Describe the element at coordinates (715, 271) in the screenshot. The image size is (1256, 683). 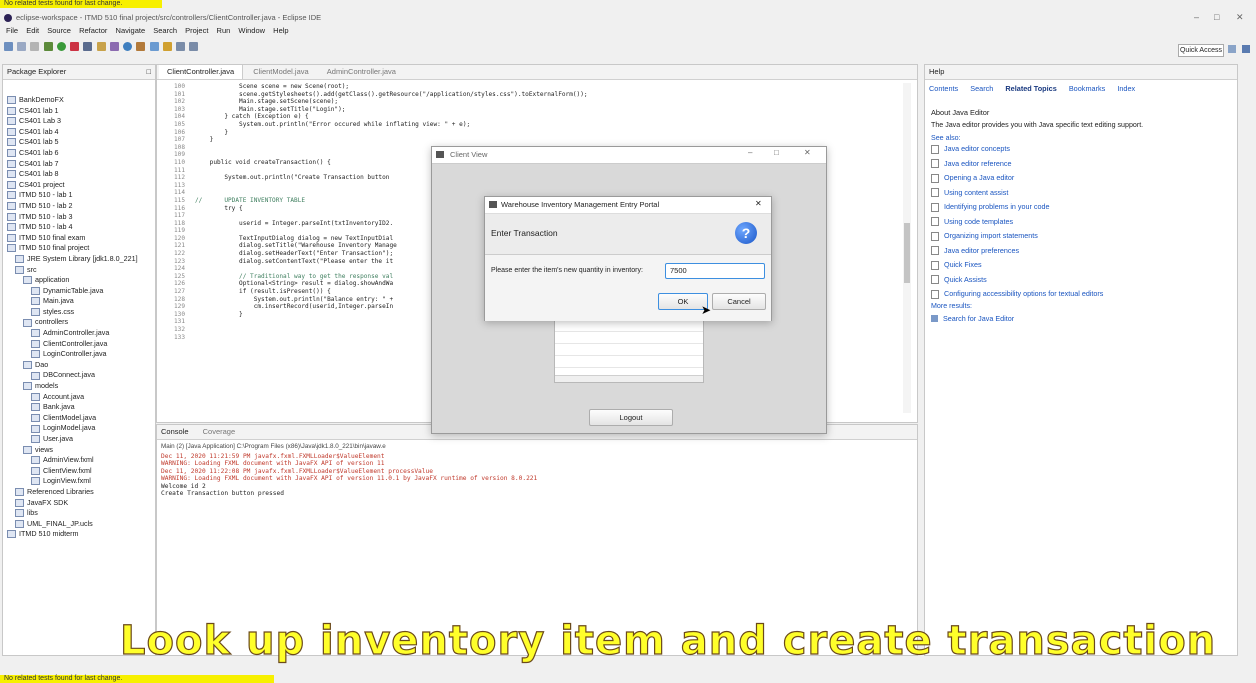
I see `quantity-input: 7500` at that location.